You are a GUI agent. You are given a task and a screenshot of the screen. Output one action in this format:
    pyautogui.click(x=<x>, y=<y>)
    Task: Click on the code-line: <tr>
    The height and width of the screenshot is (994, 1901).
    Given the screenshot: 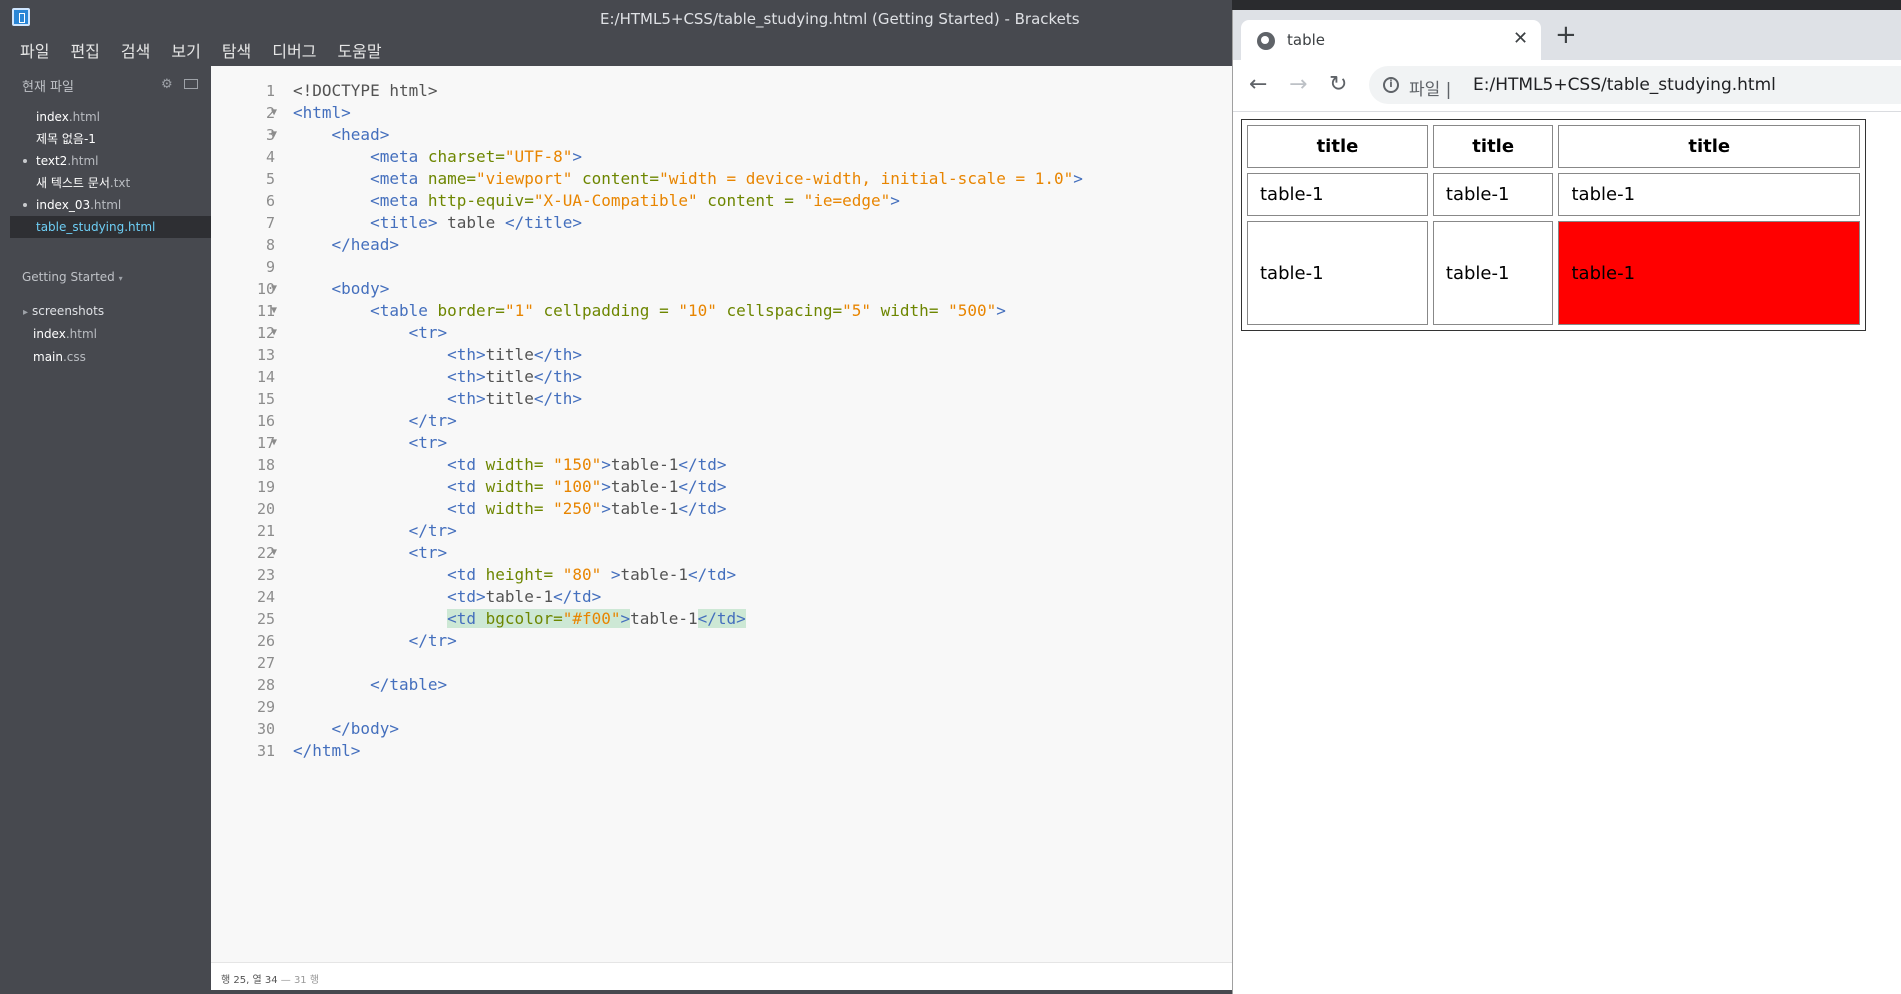 What is the action you would take?
    pyautogui.click(x=758, y=333)
    